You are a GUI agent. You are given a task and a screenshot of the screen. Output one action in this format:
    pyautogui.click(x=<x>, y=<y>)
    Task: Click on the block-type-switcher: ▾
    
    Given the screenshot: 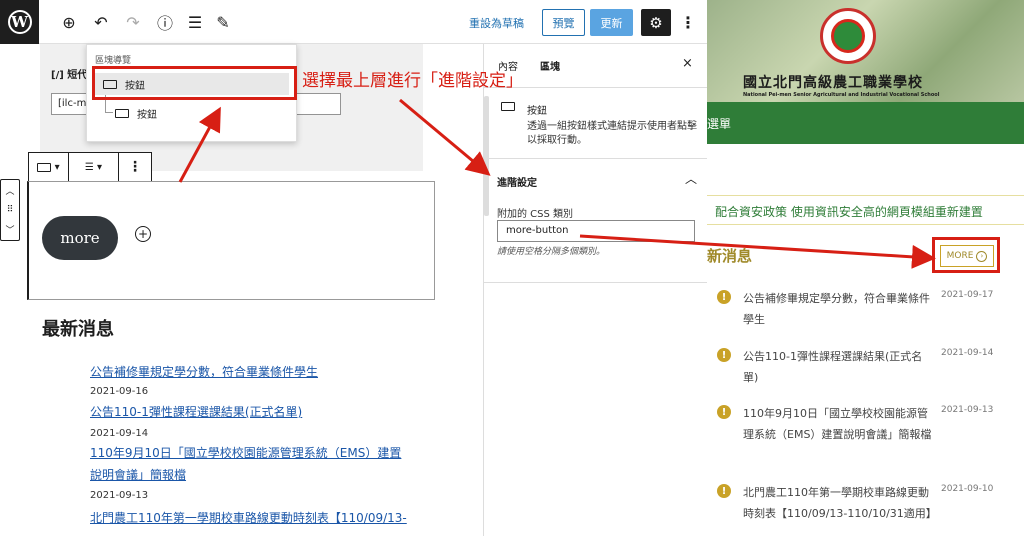 What is the action you would take?
    pyautogui.click(x=49, y=167)
    